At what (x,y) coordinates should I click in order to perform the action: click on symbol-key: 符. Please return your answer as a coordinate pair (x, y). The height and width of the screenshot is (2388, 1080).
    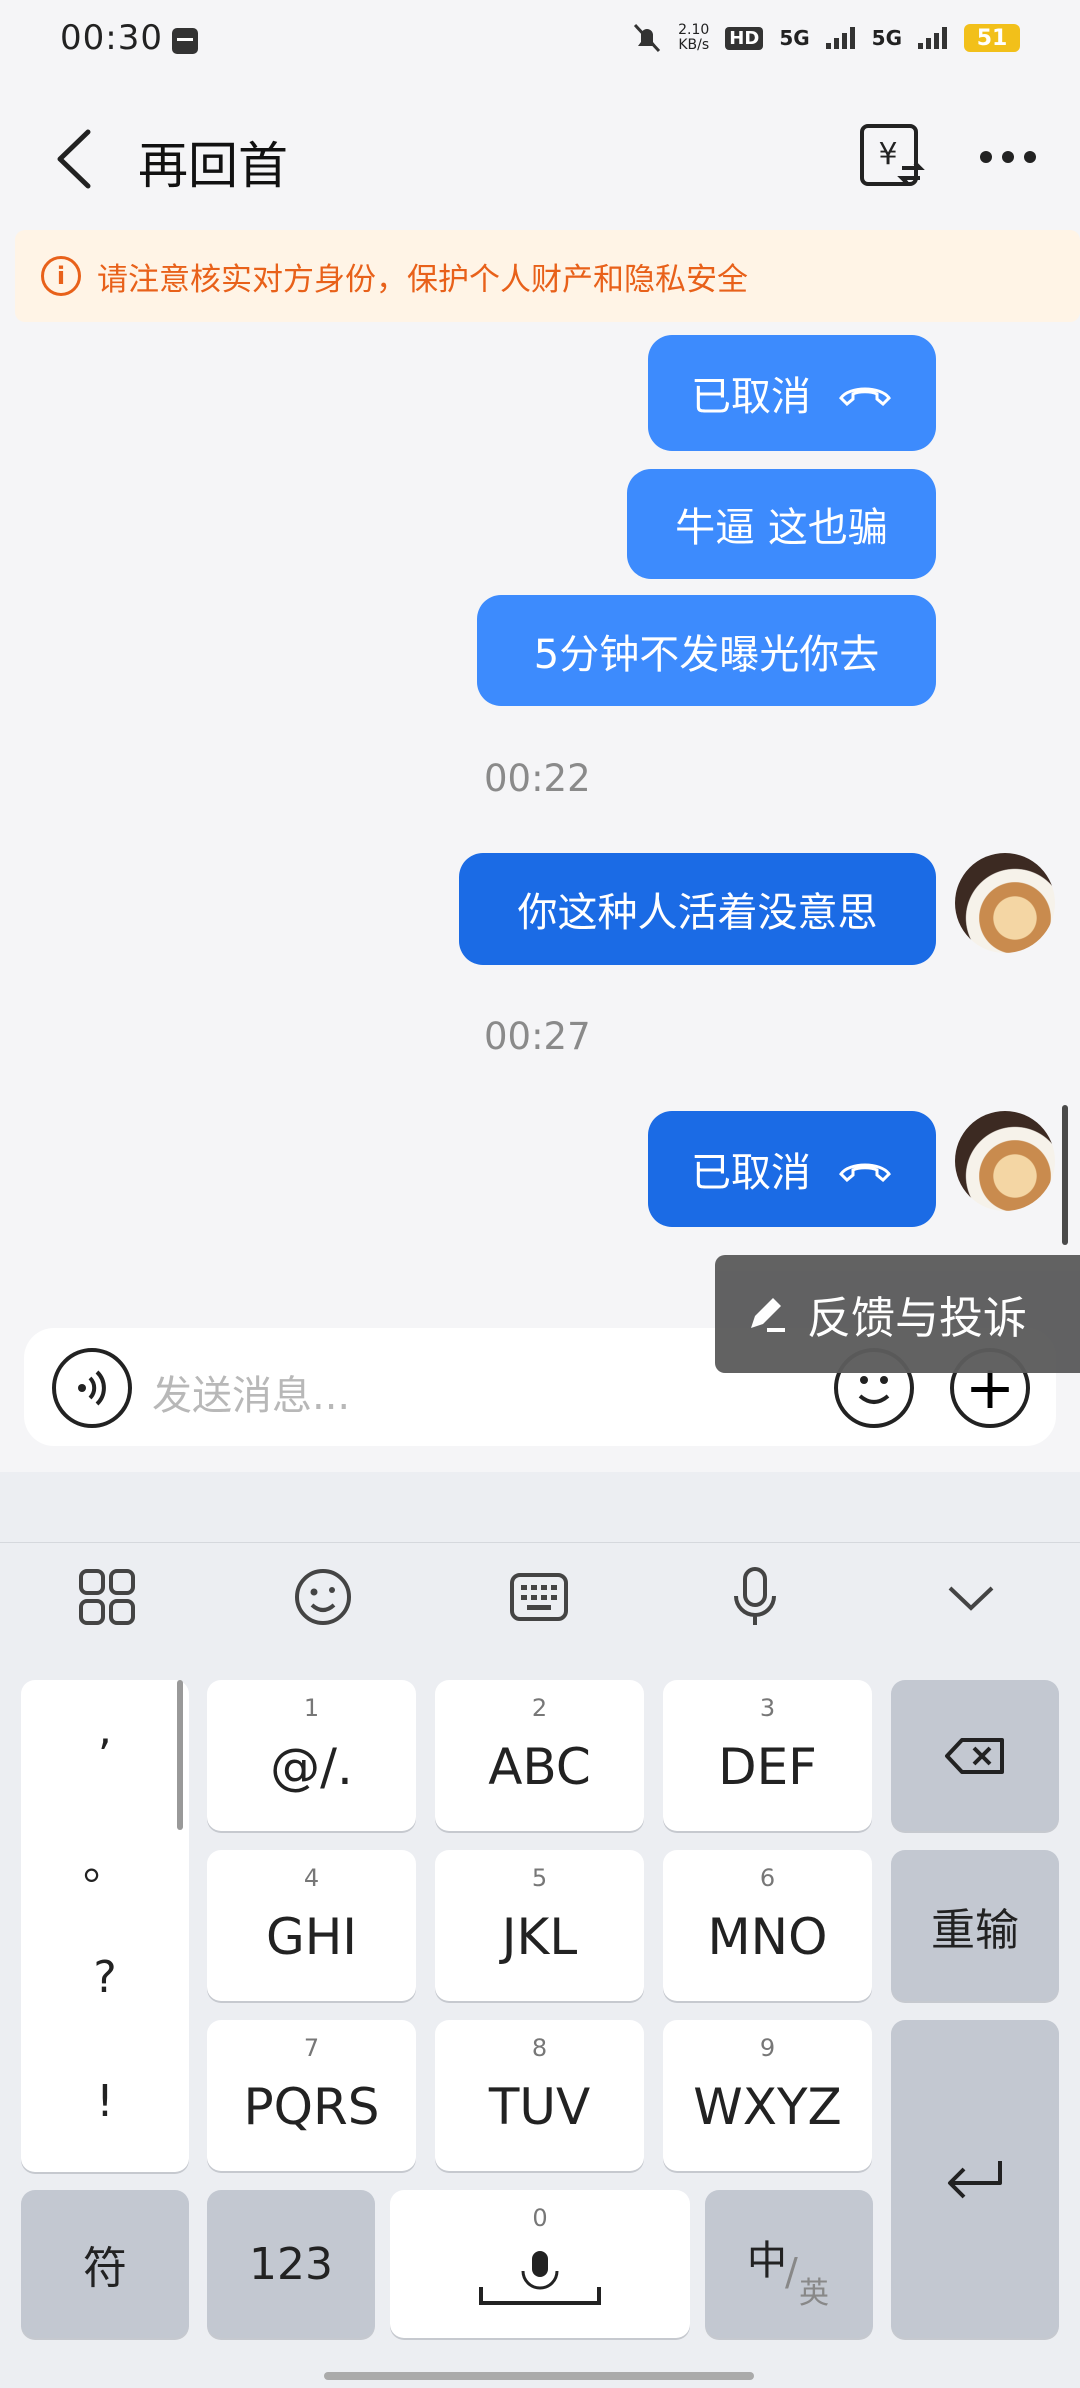
    Looking at the image, I should click on (105, 2264).